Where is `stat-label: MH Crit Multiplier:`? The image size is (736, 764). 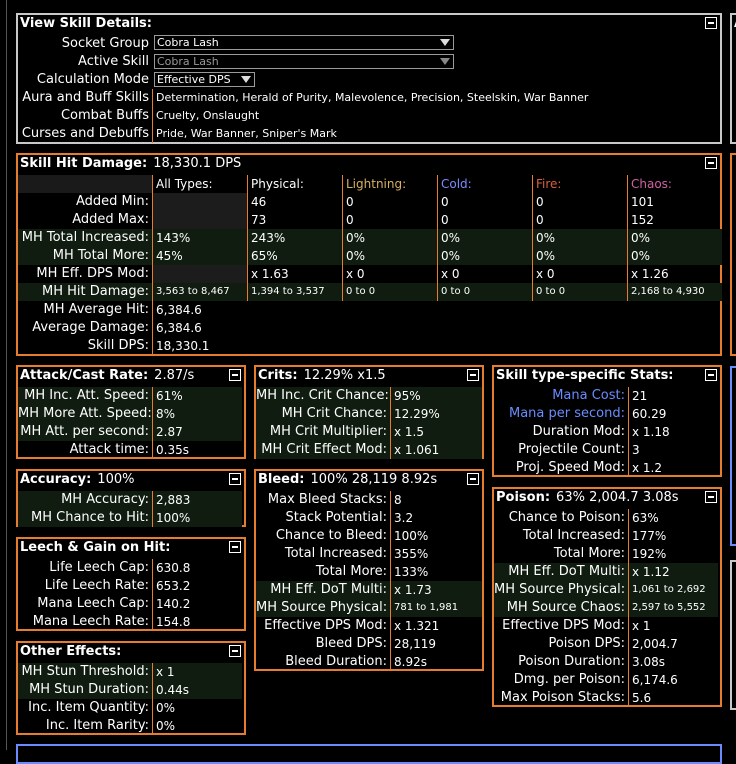
stat-label: MH Crit Multiplier: is located at coordinates (323, 432).